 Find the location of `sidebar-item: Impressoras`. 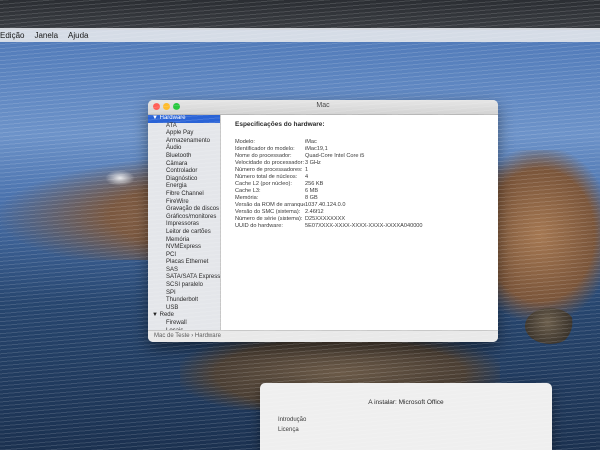

sidebar-item: Impressoras is located at coordinates (184, 225).